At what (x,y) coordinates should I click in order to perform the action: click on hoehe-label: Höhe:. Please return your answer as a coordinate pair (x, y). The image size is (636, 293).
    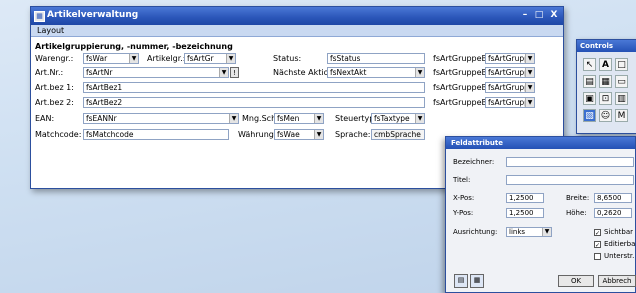
    Looking at the image, I should click on (576, 213).